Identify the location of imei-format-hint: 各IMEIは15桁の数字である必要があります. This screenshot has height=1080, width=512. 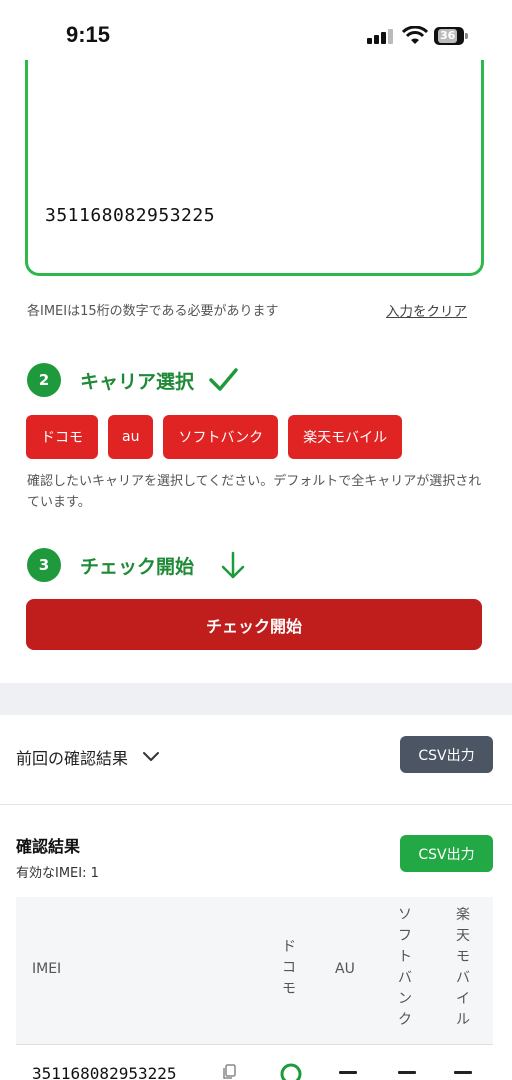
(153, 311).